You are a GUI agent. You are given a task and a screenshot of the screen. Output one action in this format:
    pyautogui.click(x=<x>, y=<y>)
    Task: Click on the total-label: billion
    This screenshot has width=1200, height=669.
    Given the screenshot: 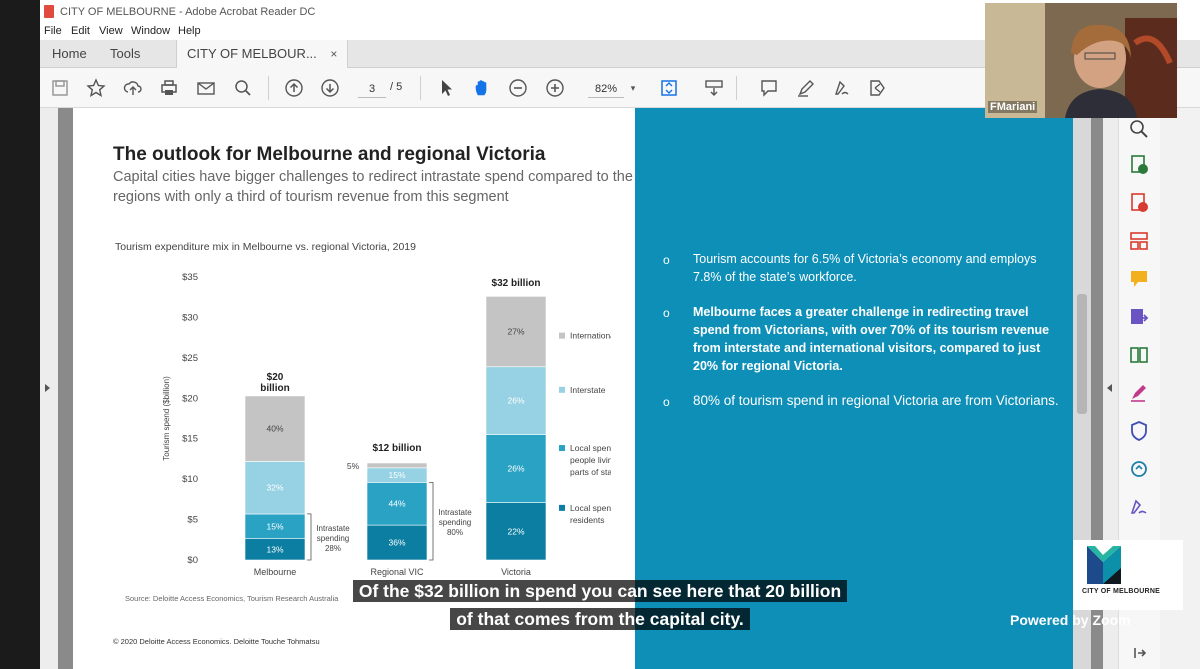 What is the action you would take?
    pyautogui.click(x=274, y=388)
    